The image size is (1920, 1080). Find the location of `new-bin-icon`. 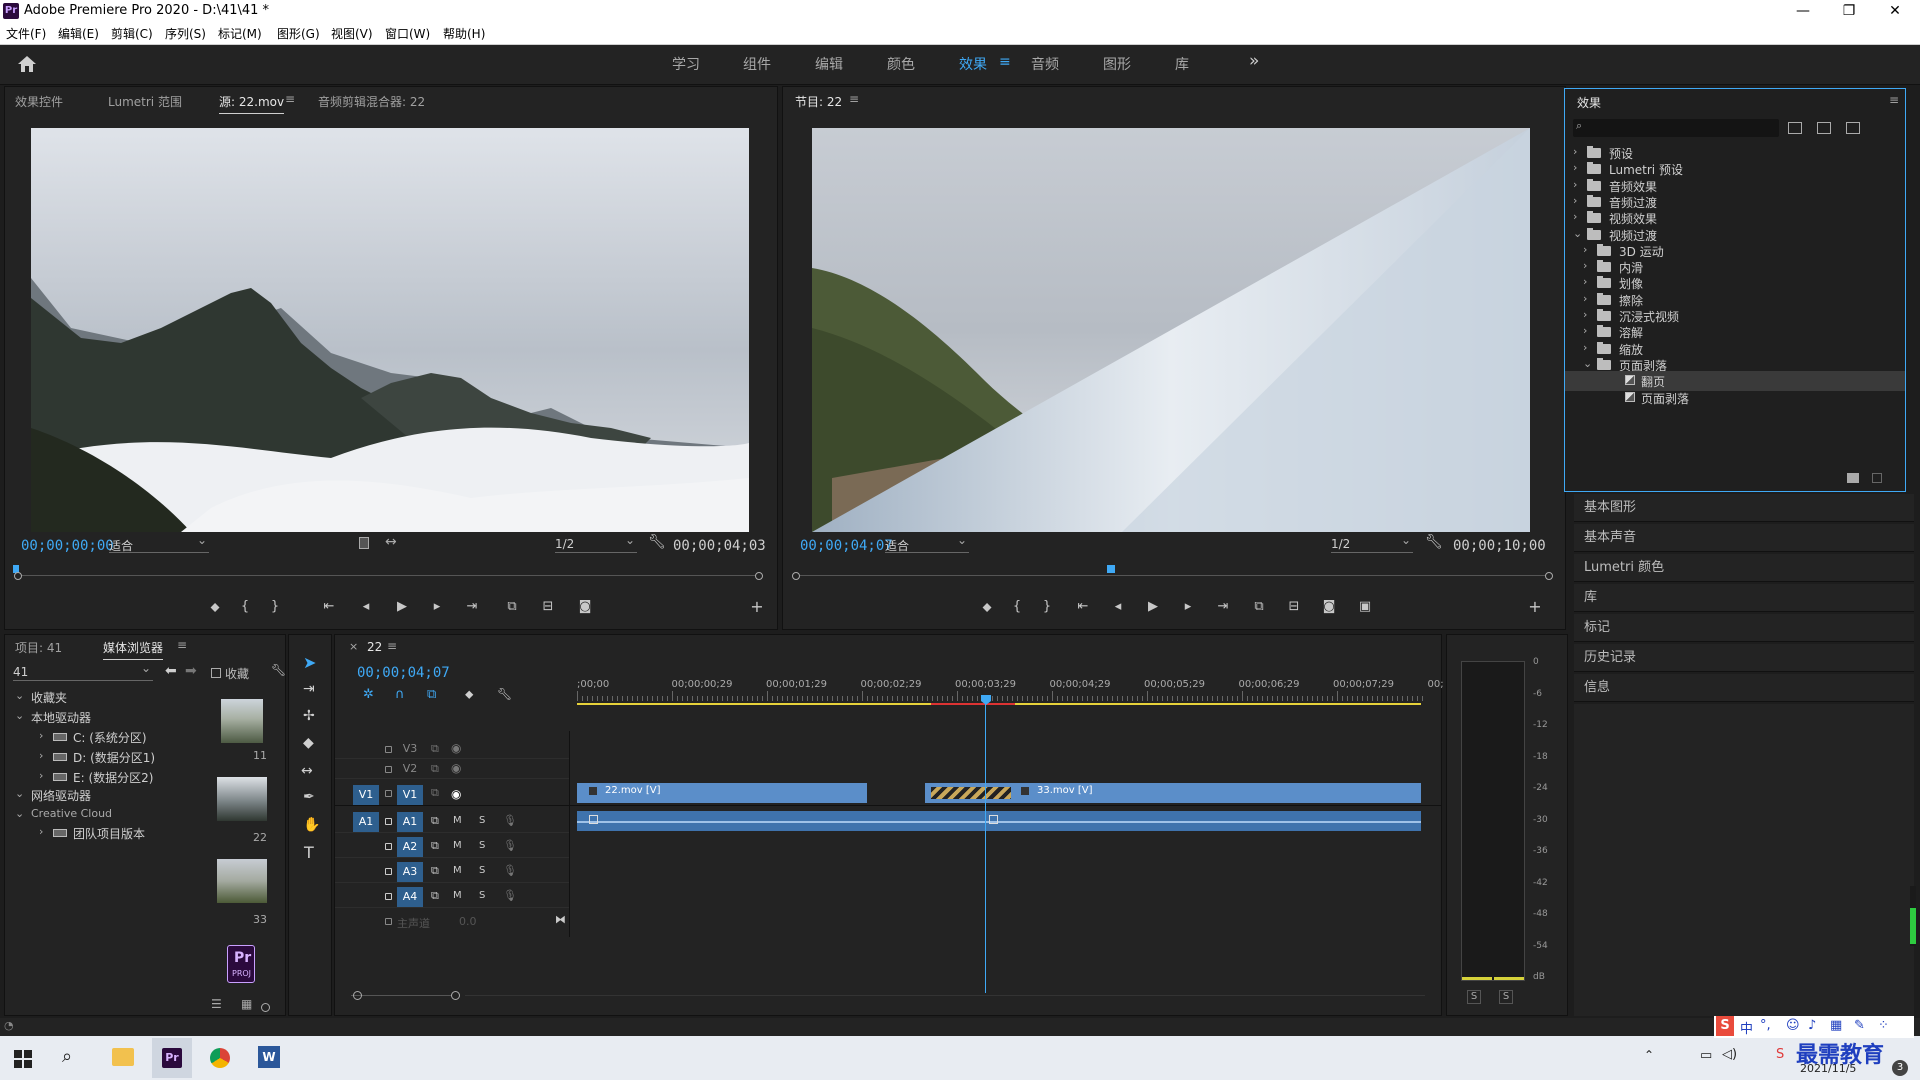

new-bin-icon is located at coordinates (1853, 478).